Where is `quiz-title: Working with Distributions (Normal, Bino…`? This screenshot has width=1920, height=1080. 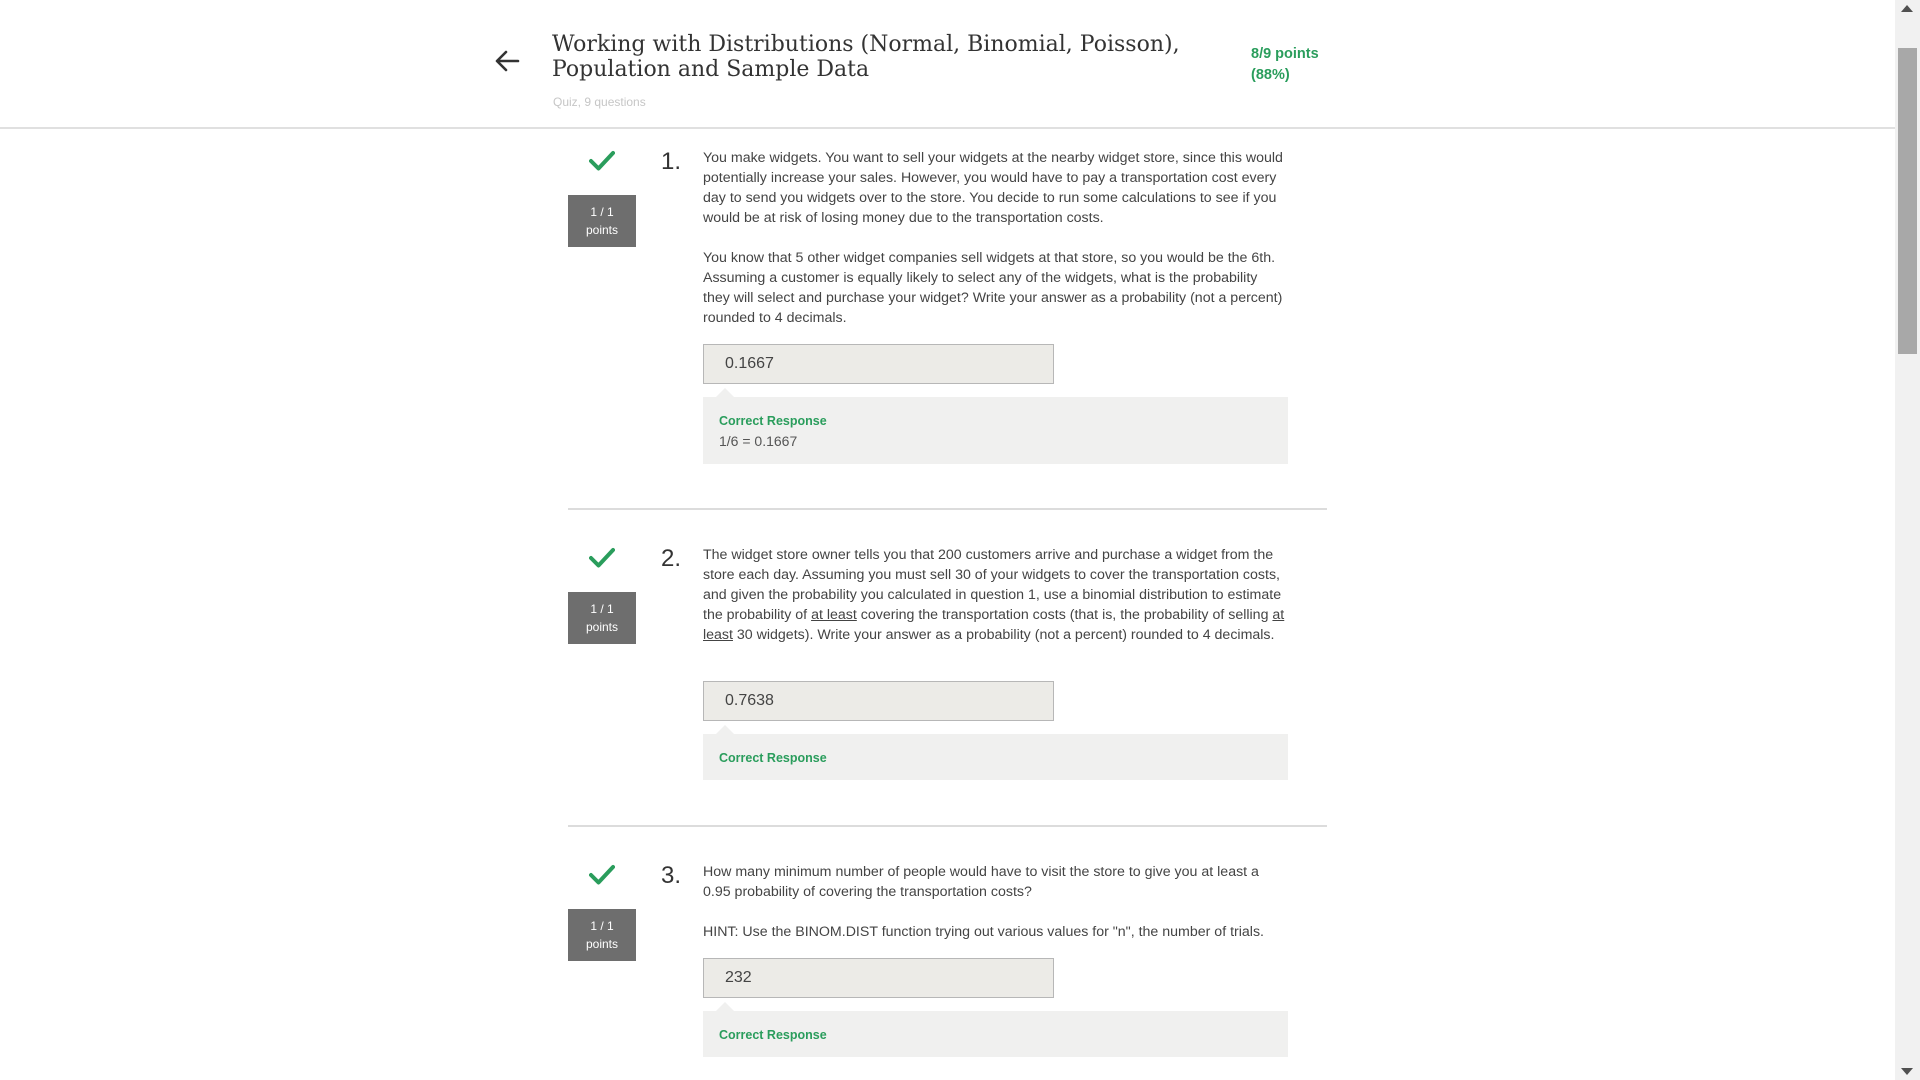 quiz-title: Working with Distributions (Normal, Bino… is located at coordinates (866, 57).